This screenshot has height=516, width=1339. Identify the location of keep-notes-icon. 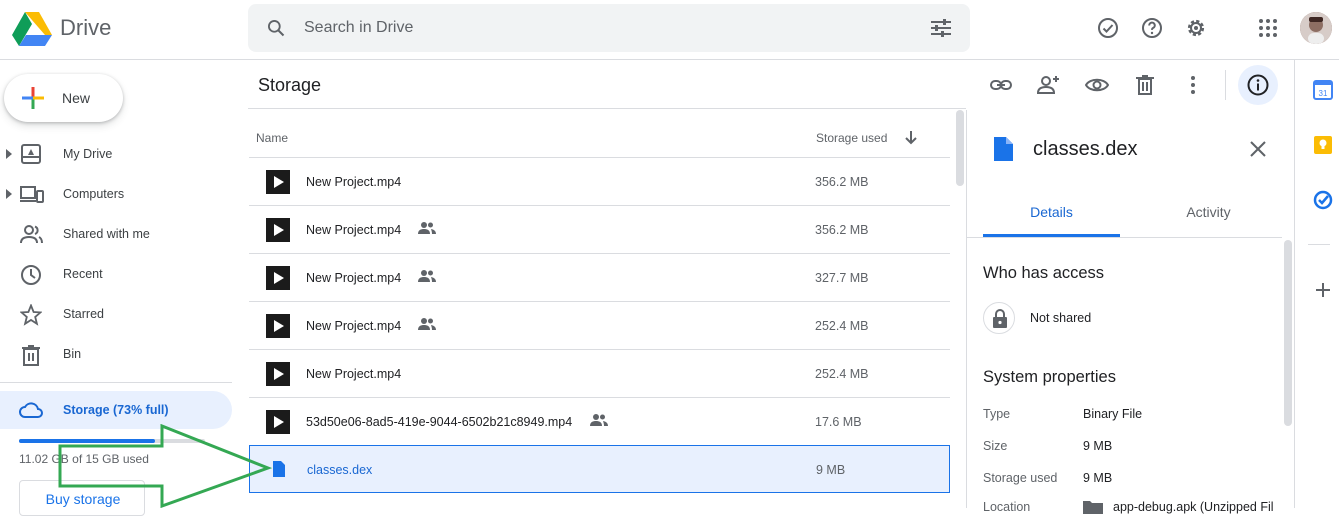
(1323, 145).